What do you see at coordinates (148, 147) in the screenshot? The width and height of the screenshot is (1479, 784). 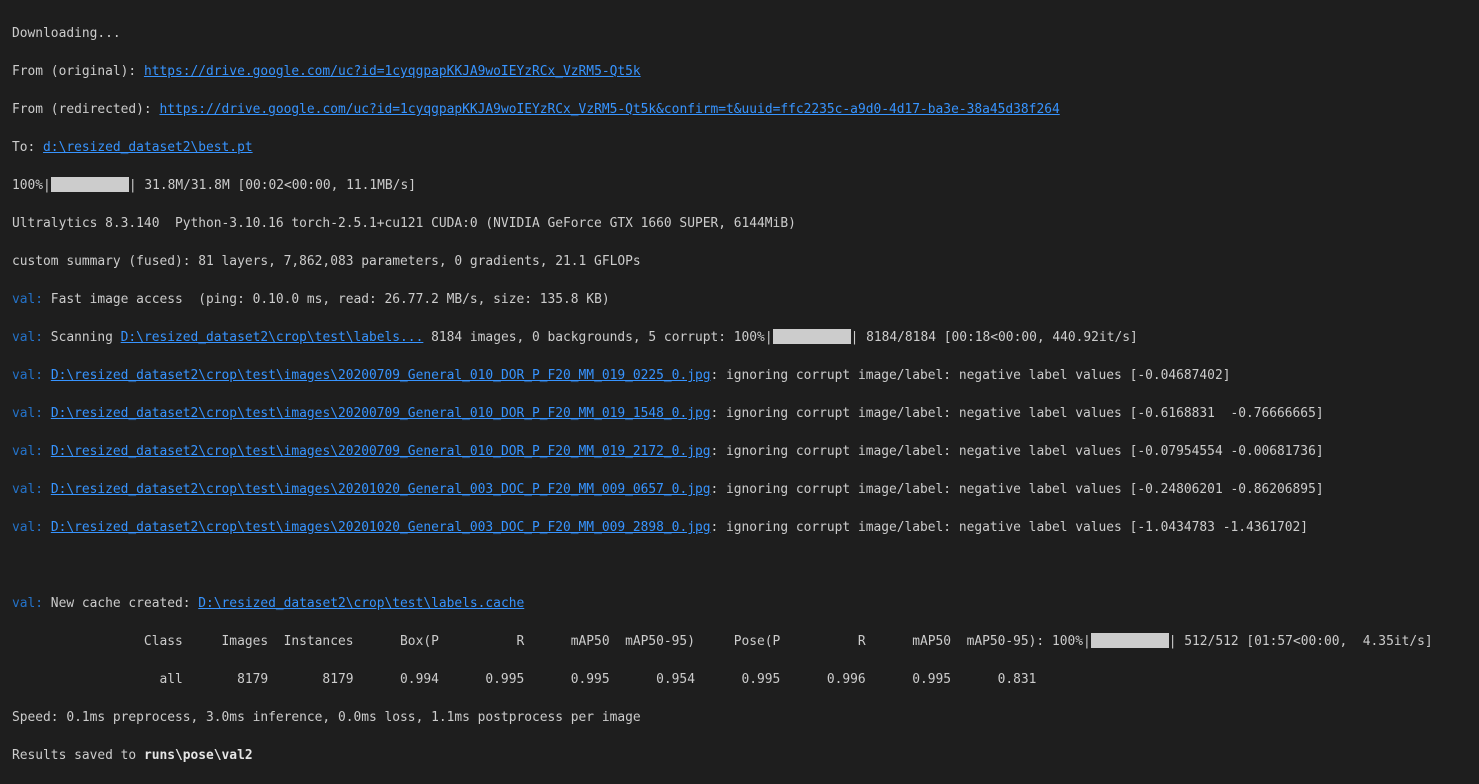 I see `destination-path-link: d:\resized_dataset2\best.pt` at bounding box center [148, 147].